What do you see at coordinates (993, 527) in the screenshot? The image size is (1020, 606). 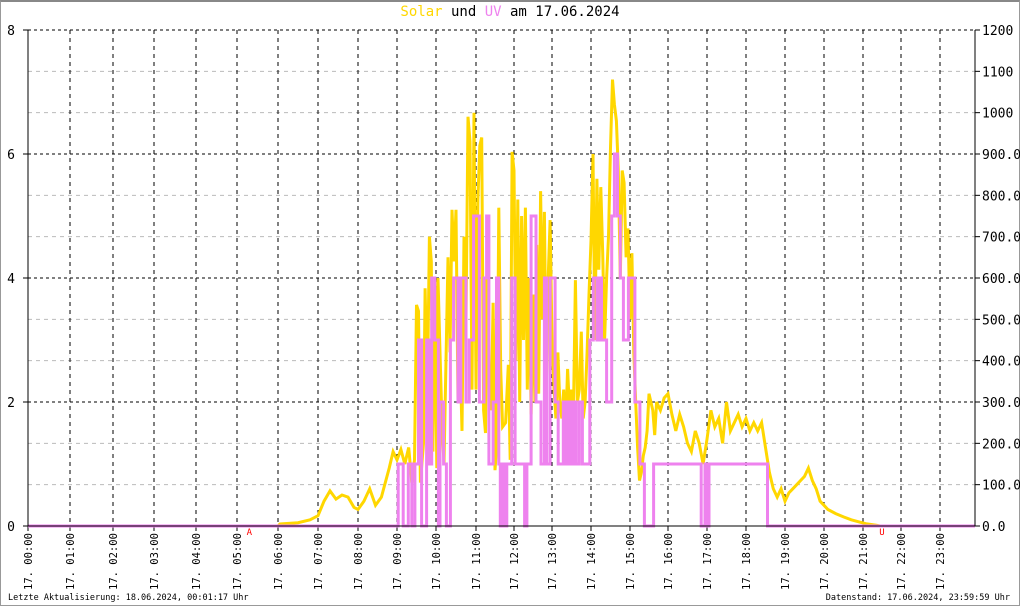 I see `right-axis-tick-label: 0.0` at bounding box center [993, 527].